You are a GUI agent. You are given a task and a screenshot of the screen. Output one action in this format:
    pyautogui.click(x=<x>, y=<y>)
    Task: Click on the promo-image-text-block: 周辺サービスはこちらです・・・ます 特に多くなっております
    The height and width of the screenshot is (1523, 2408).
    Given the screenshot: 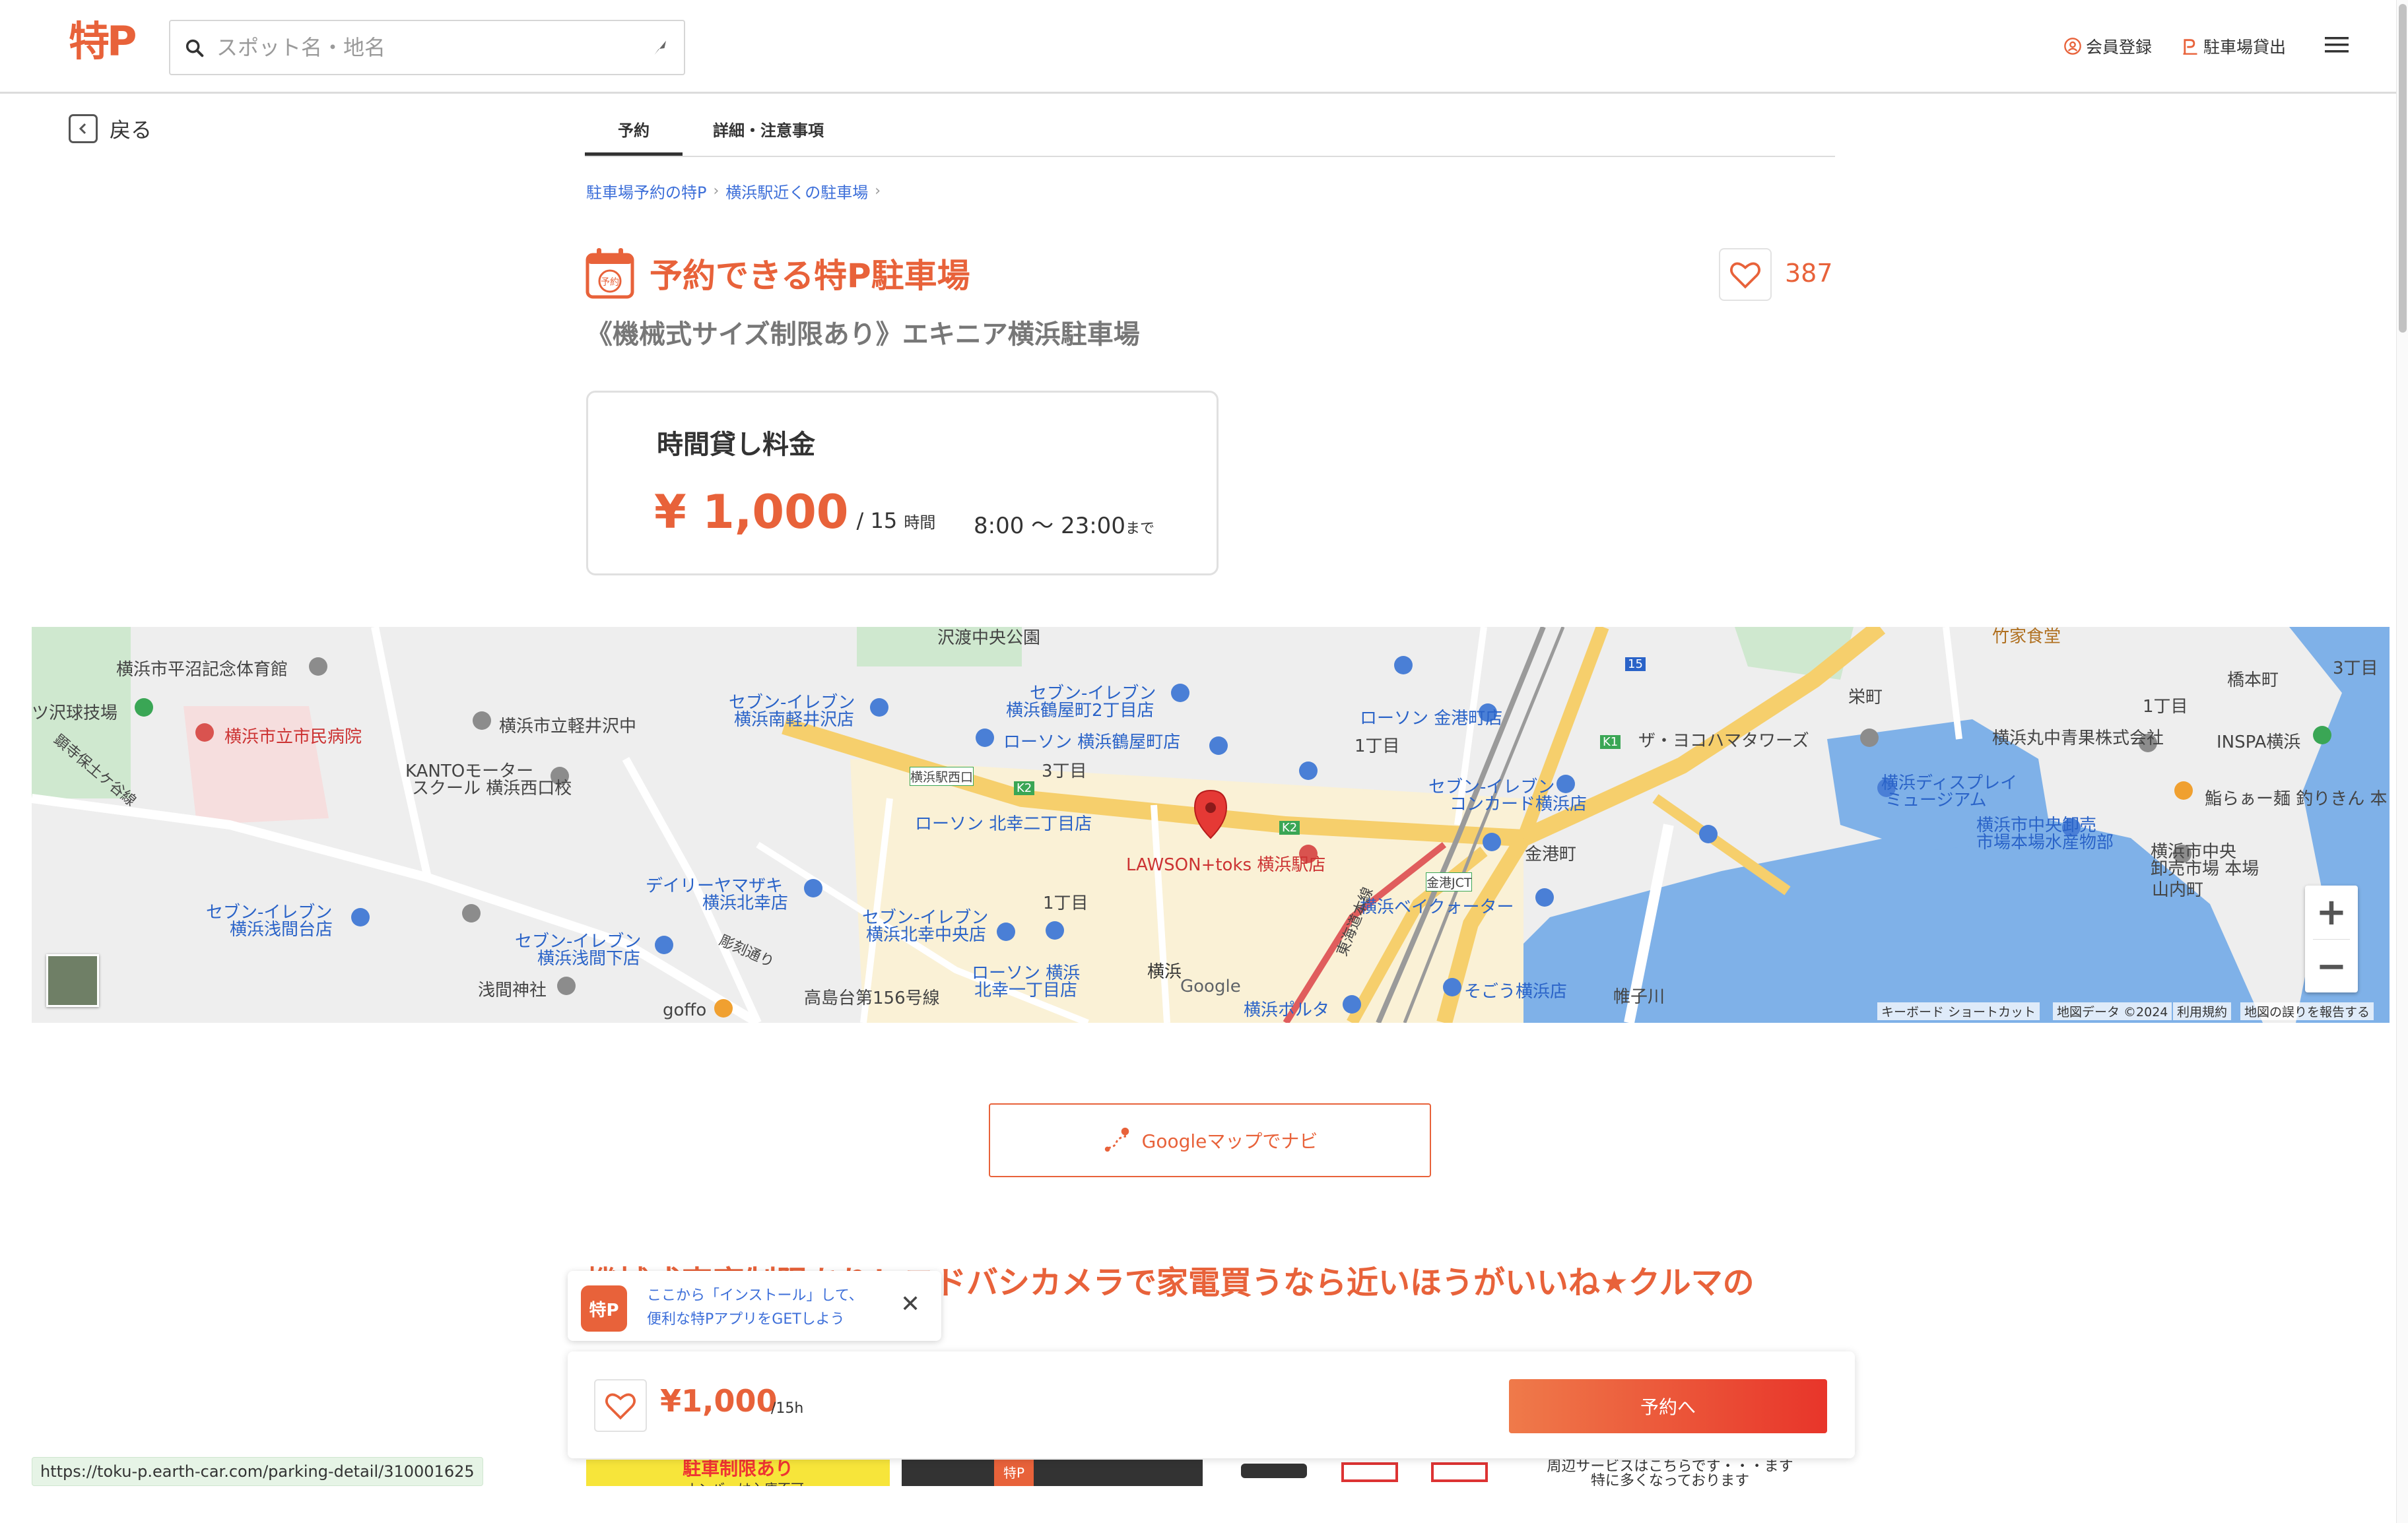 What is the action you would take?
    pyautogui.click(x=1670, y=1473)
    